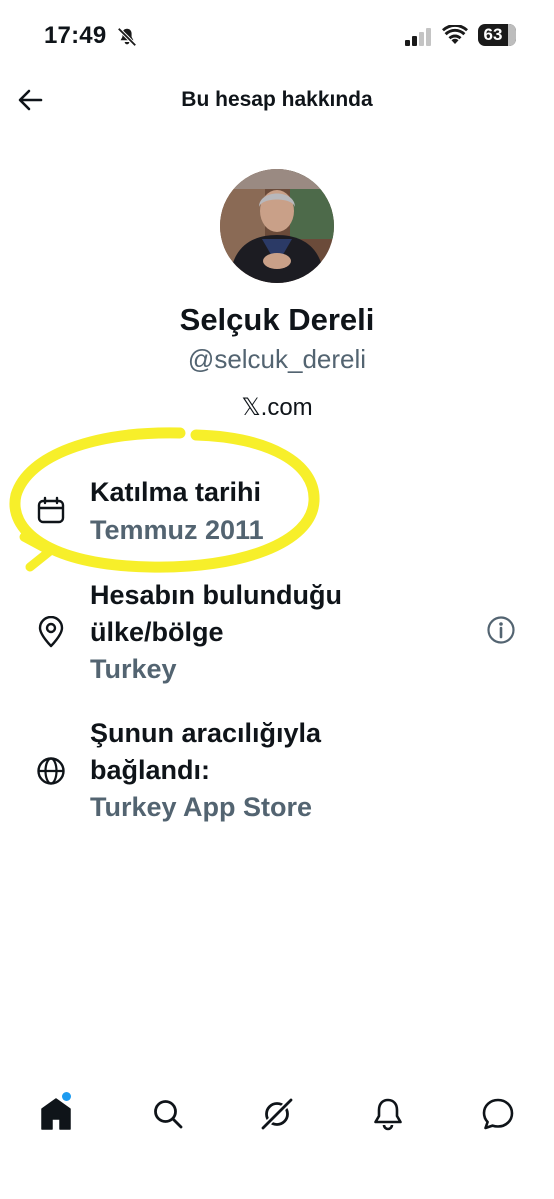 Image resolution: width=554 pixels, height=1199 pixels. What do you see at coordinates (56, 1114) in the screenshot?
I see `home-icon` at bounding box center [56, 1114].